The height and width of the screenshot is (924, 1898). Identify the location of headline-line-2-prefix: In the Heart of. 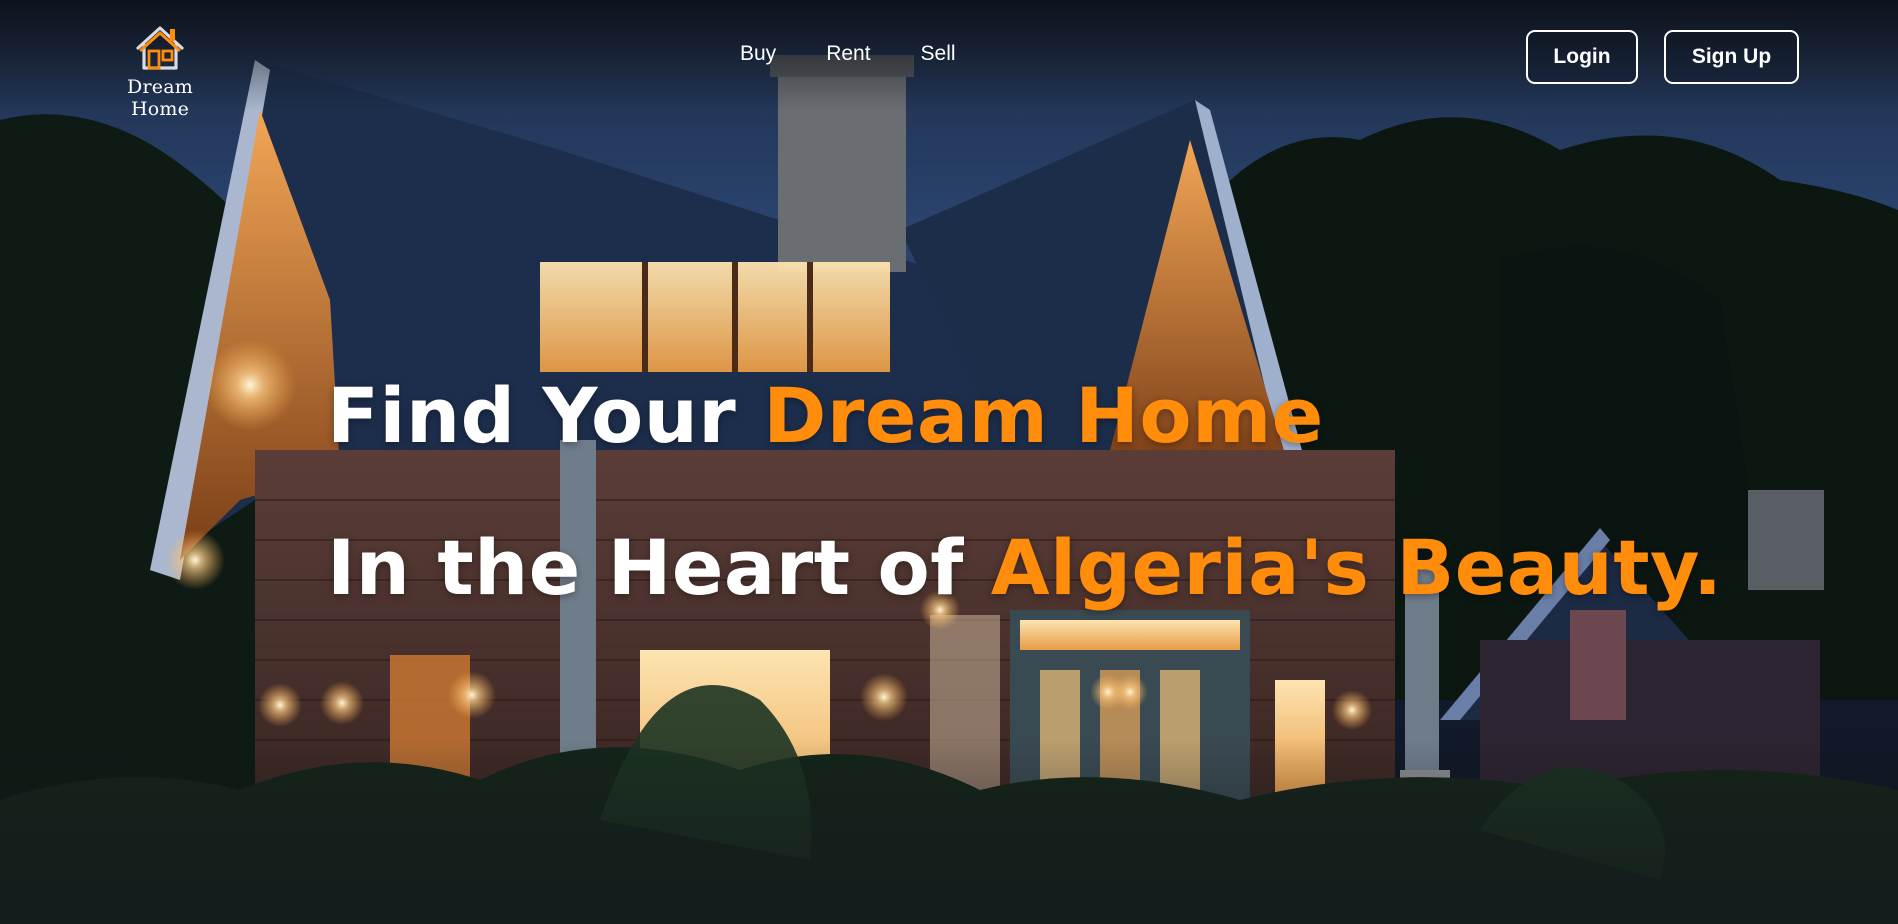
(659, 567).